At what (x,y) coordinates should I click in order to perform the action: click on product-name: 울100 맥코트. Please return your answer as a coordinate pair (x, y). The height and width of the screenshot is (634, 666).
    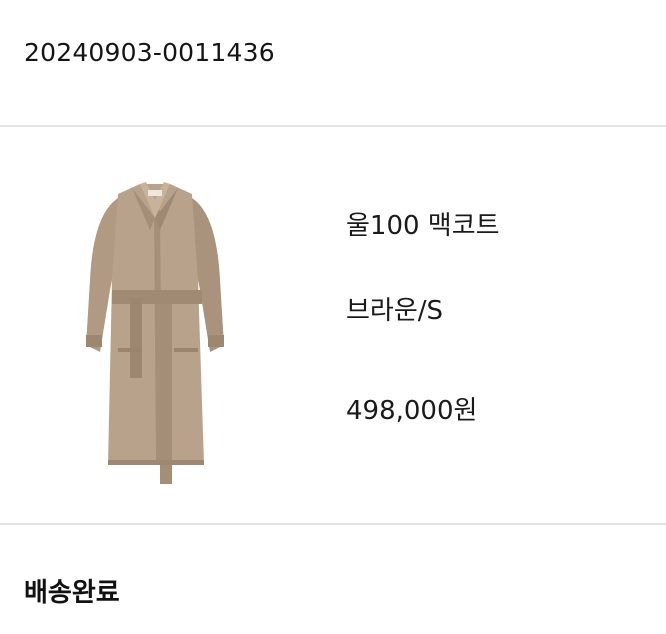
    Looking at the image, I should click on (423, 223).